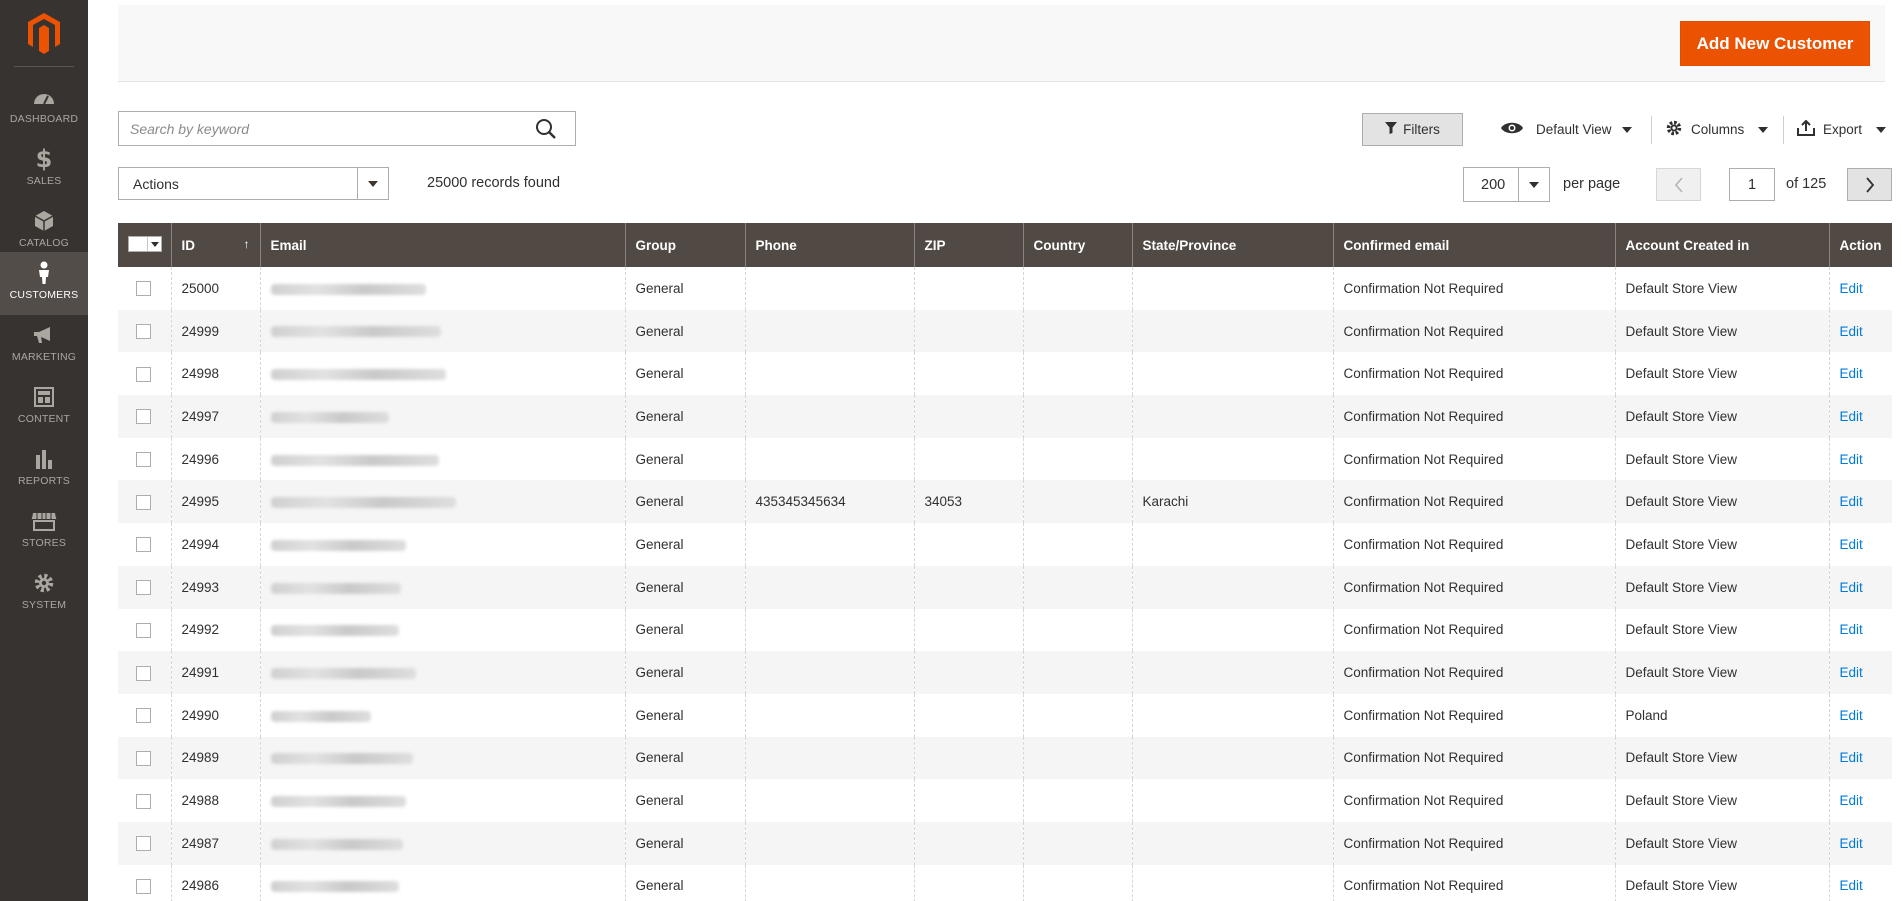  What do you see at coordinates (1078, 245) in the screenshot?
I see `column-header-country: Country` at bounding box center [1078, 245].